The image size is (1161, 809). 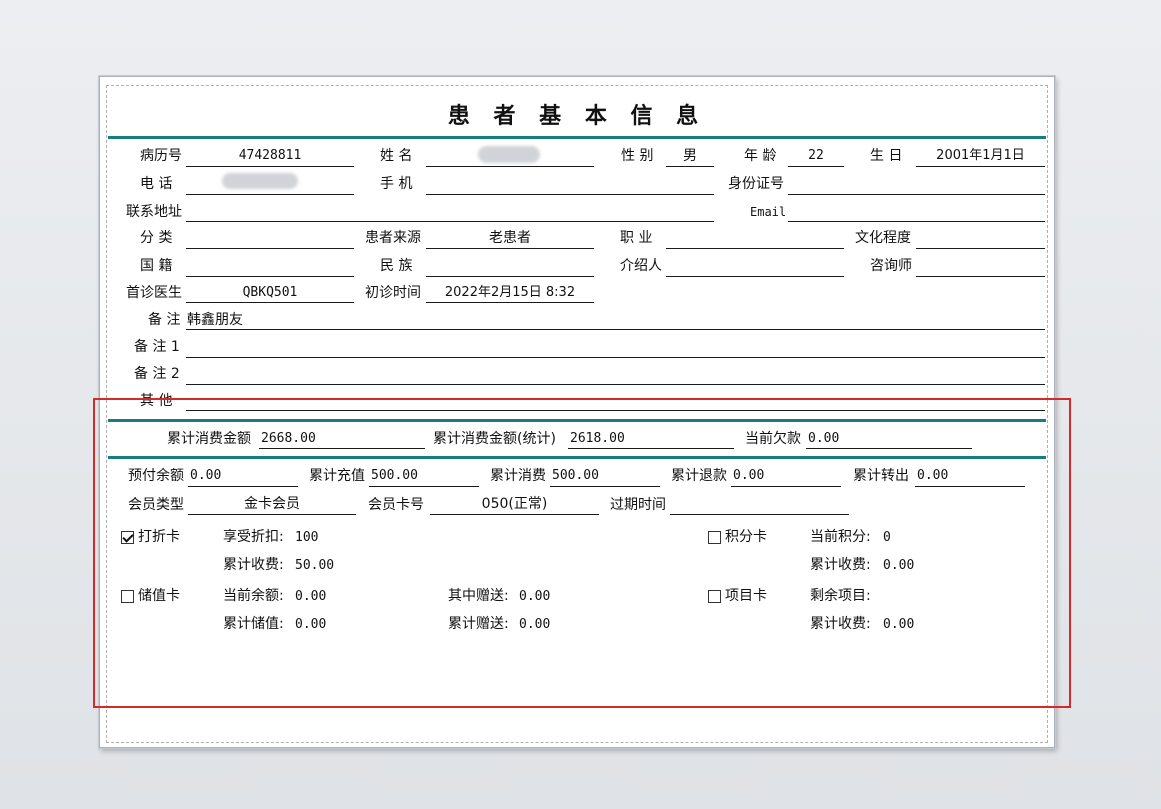 I want to click on category-label: 分 类, so click(x=156, y=238).